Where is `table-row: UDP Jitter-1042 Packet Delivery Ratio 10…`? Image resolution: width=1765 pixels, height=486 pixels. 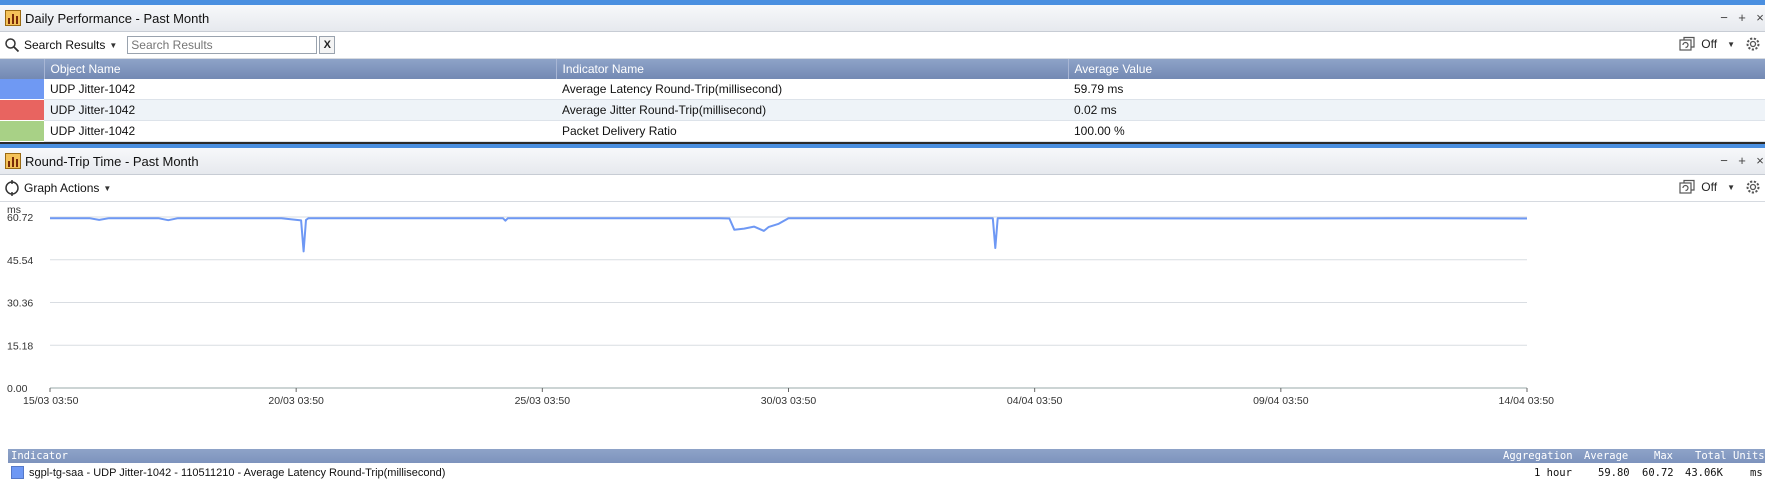 table-row: UDP Jitter-1042 Packet Delivery Ratio 10… is located at coordinates (882, 131).